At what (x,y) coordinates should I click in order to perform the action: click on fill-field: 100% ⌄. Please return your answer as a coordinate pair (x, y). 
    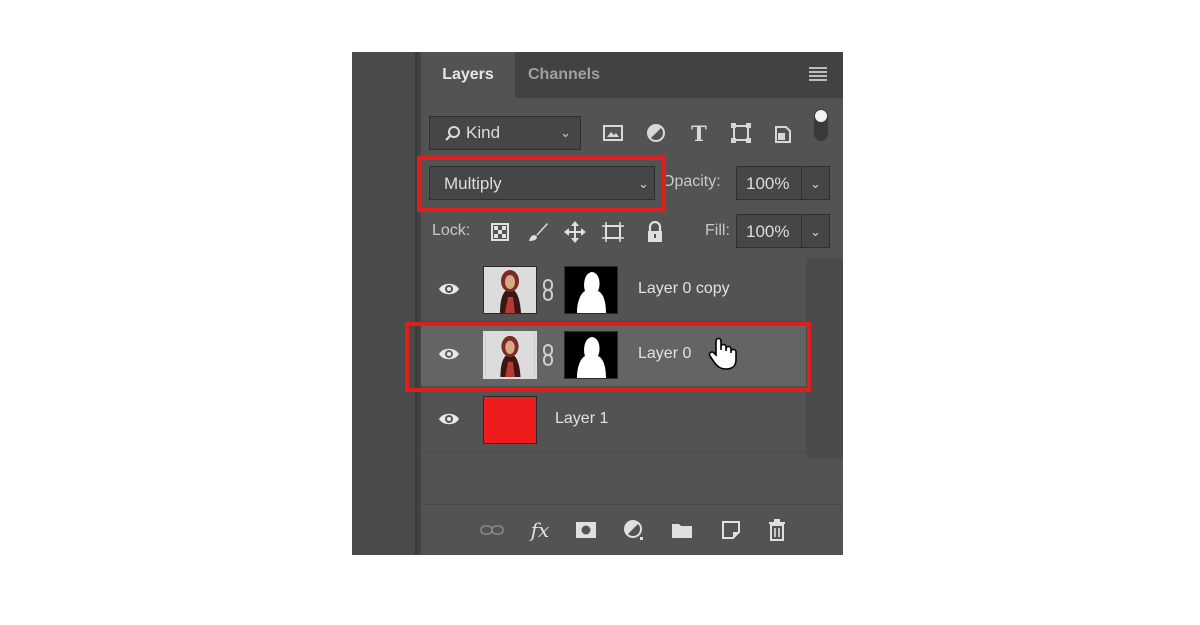
    Looking at the image, I should click on (783, 231).